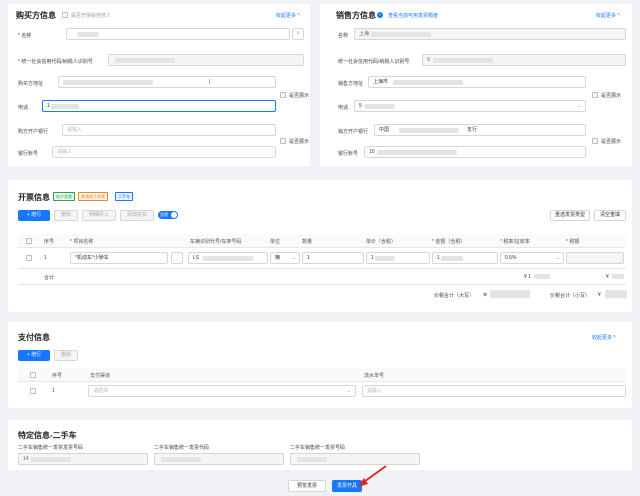 This screenshot has height=496, width=640. Describe the element at coordinates (182, 448) in the screenshot. I see `used-car-invoice-code-label: 二手车销售统一发票代码` at that location.